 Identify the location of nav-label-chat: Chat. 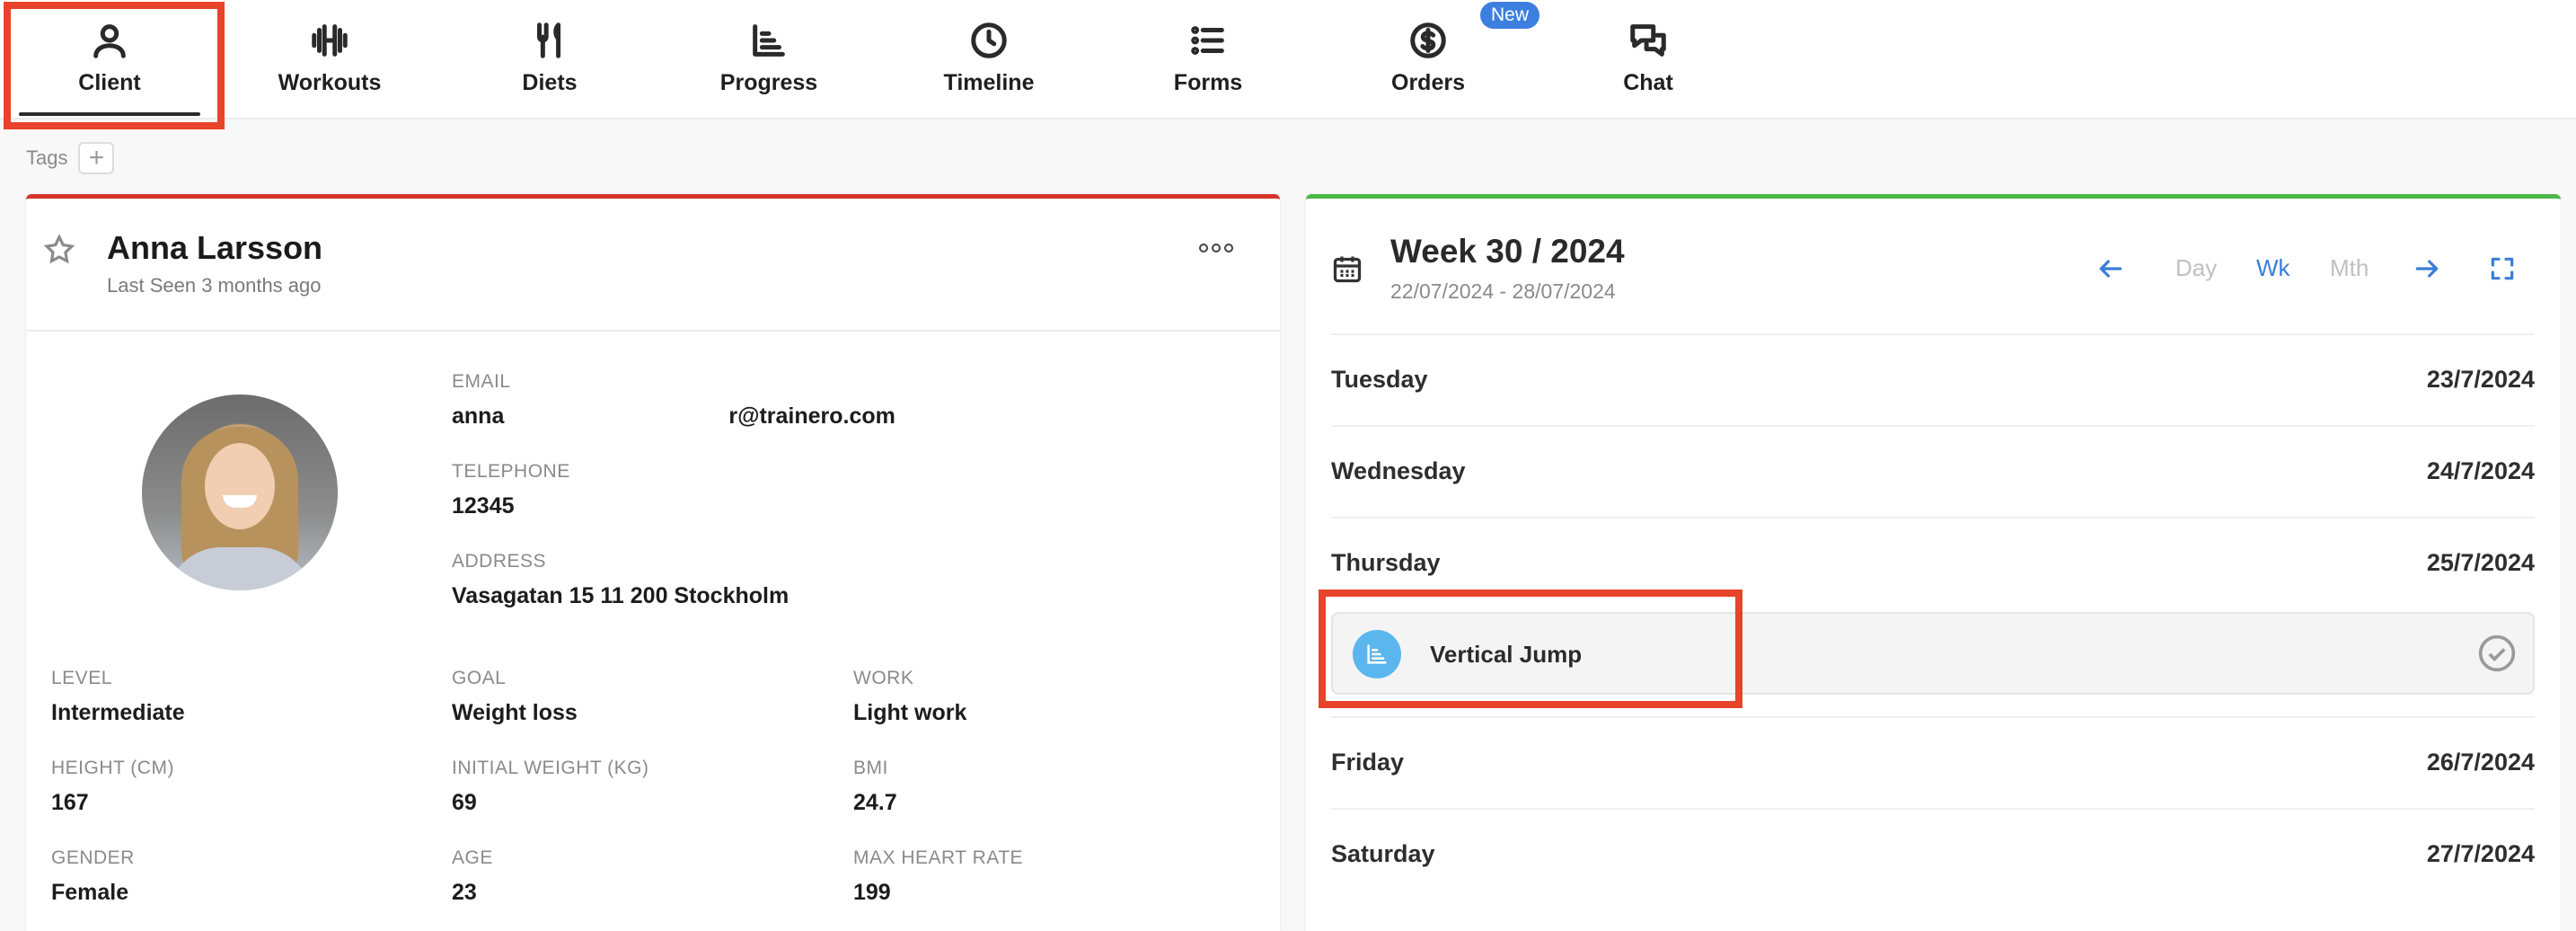
(1648, 82).